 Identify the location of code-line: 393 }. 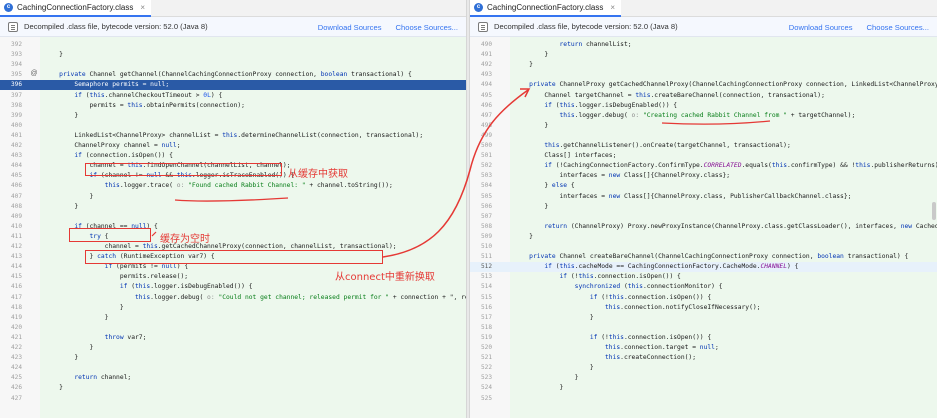
(233, 55).